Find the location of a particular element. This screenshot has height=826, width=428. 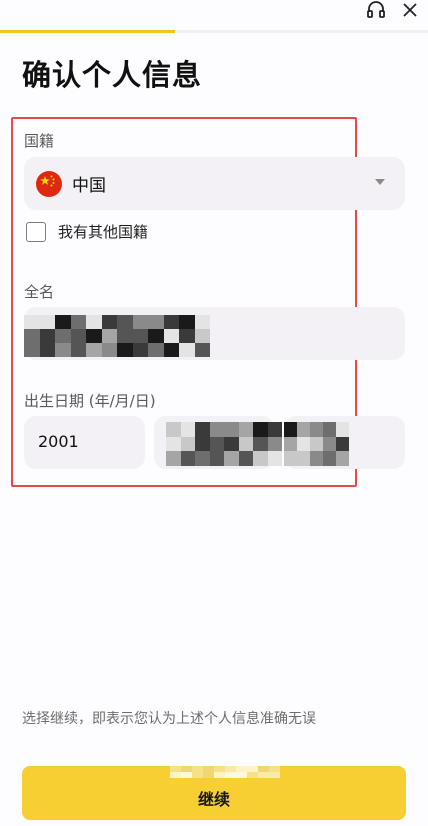

full-name-label: 全名 is located at coordinates (39, 292).